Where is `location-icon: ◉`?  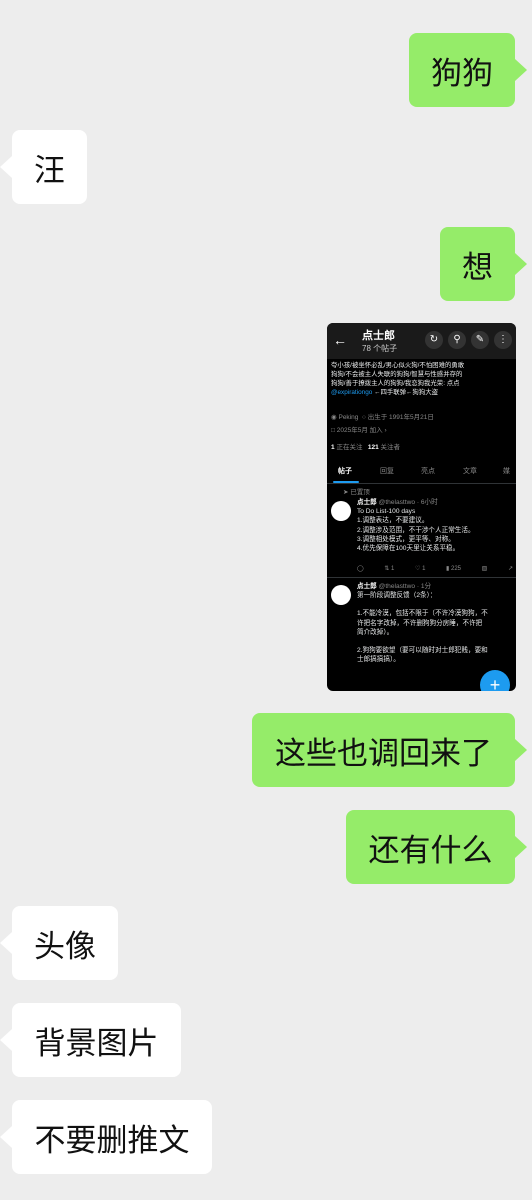 location-icon: ◉ is located at coordinates (334, 417).